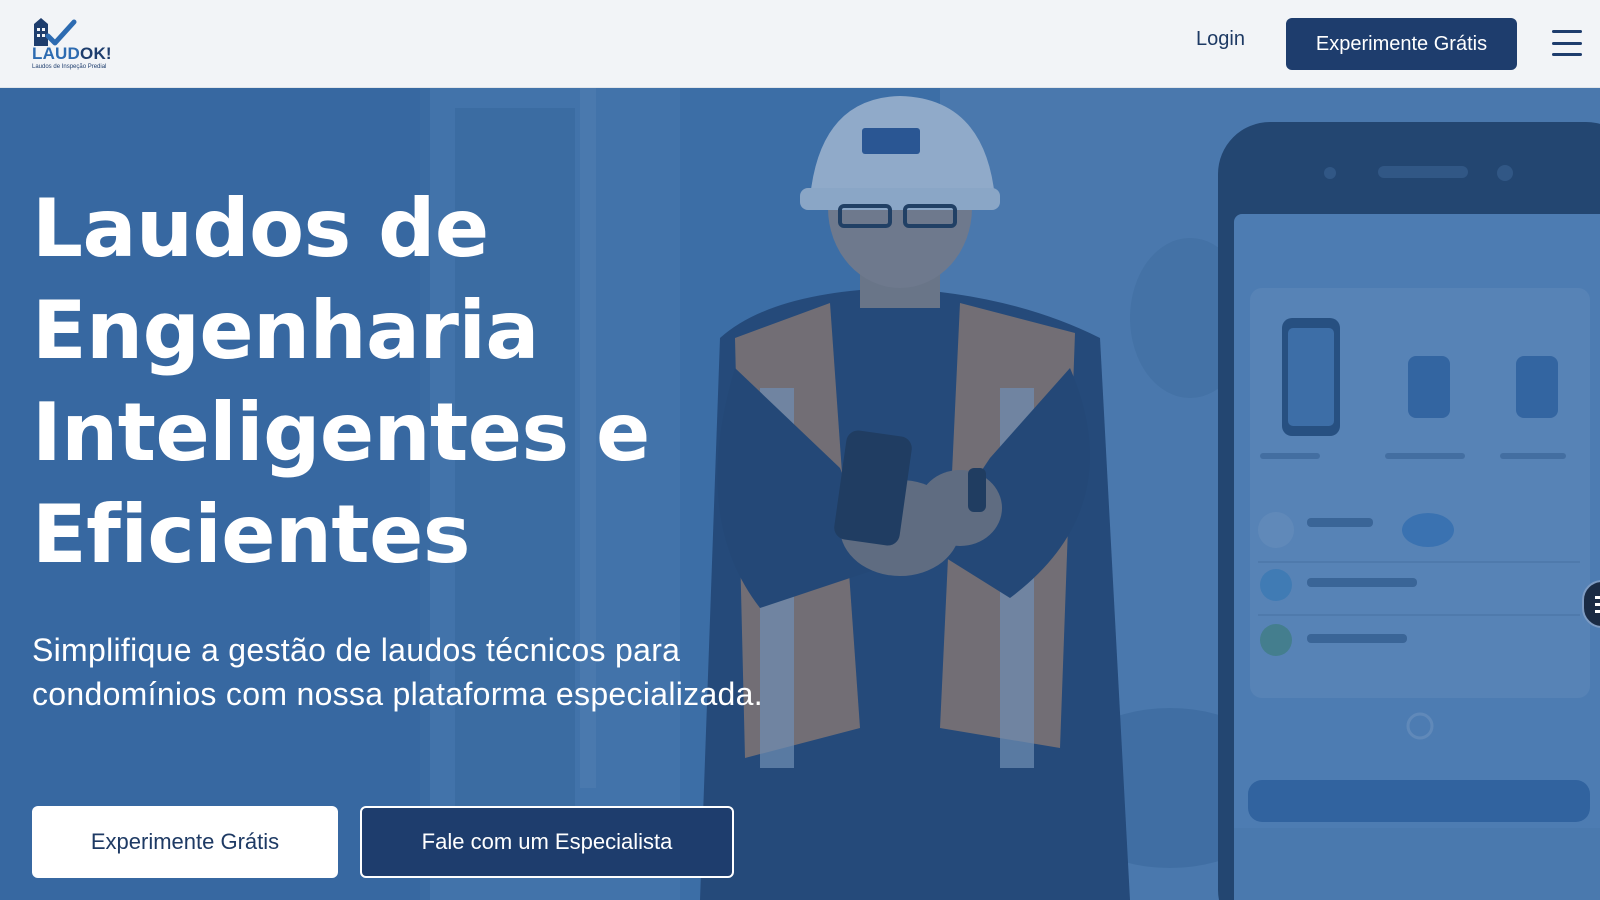 The width and height of the screenshot is (1600, 900). Describe the element at coordinates (251, 534) in the screenshot. I see `headline-line-4: Eficientes` at that location.